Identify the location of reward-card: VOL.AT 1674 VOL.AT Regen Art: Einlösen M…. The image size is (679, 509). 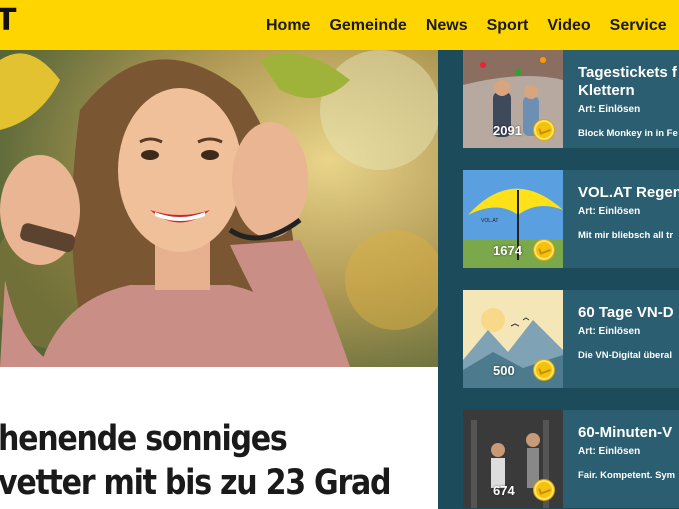
(571, 219).